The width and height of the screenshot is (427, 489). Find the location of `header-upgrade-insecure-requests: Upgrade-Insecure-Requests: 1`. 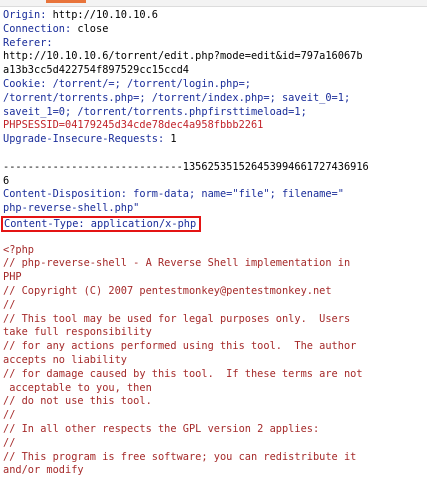

header-upgrade-insecure-requests: Upgrade-Insecure-Requests: 1 is located at coordinates (90, 139).